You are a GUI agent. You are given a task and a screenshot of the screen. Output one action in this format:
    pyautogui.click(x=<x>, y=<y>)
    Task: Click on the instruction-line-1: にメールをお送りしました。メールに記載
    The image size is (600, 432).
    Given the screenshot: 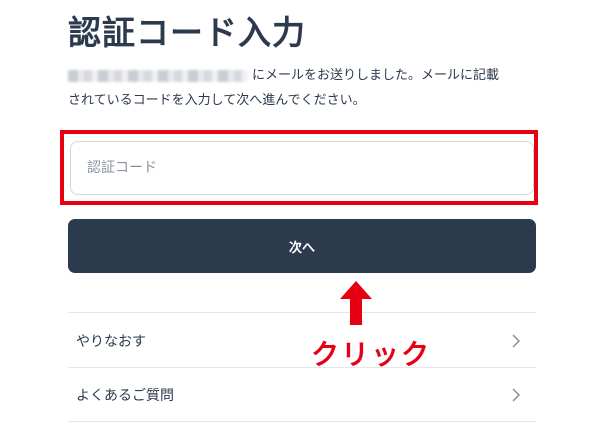 What is the action you would take?
    pyautogui.click(x=313, y=75)
    